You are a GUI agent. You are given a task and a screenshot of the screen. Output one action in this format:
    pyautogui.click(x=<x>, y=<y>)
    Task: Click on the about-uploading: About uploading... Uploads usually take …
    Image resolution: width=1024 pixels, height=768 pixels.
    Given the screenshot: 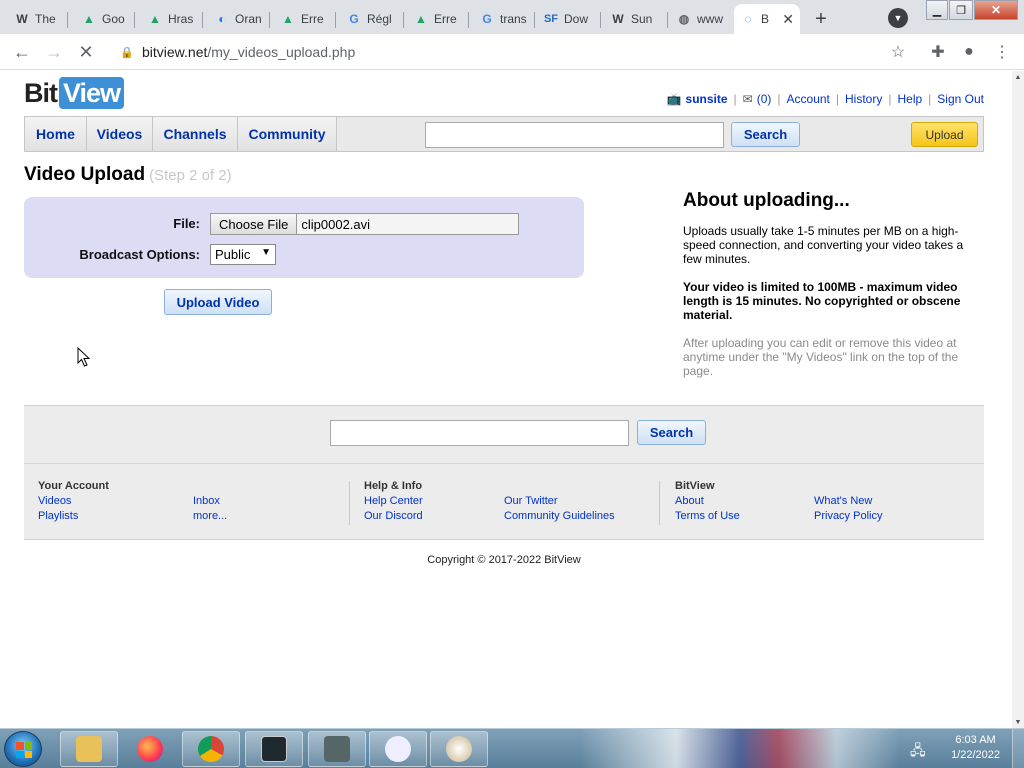 What is the action you would take?
    pyautogui.click(x=828, y=291)
    